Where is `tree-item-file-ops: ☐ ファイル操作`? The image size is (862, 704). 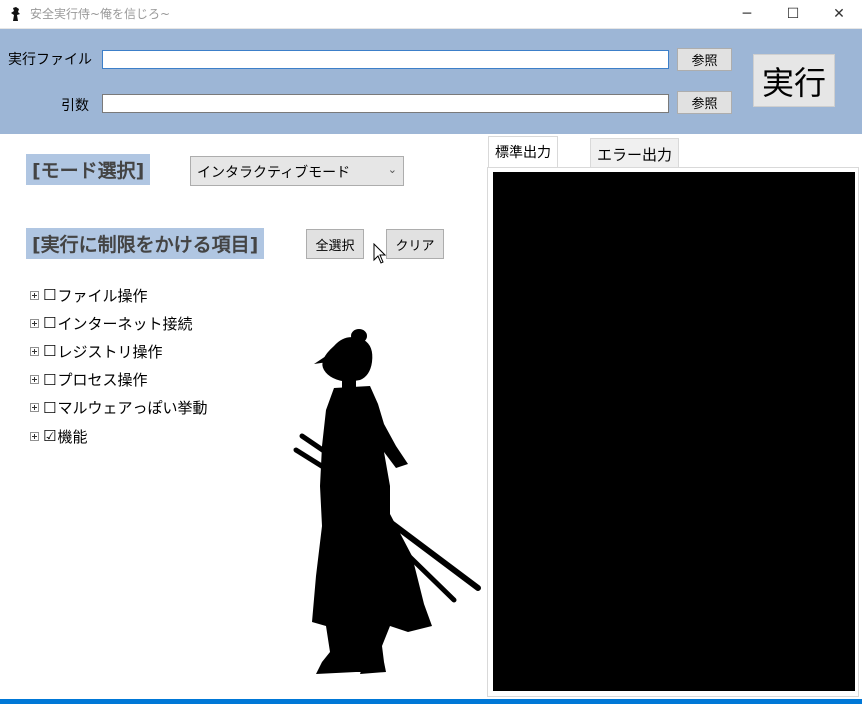
tree-item-file-ops: ☐ ファイル操作 is located at coordinates (118, 295).